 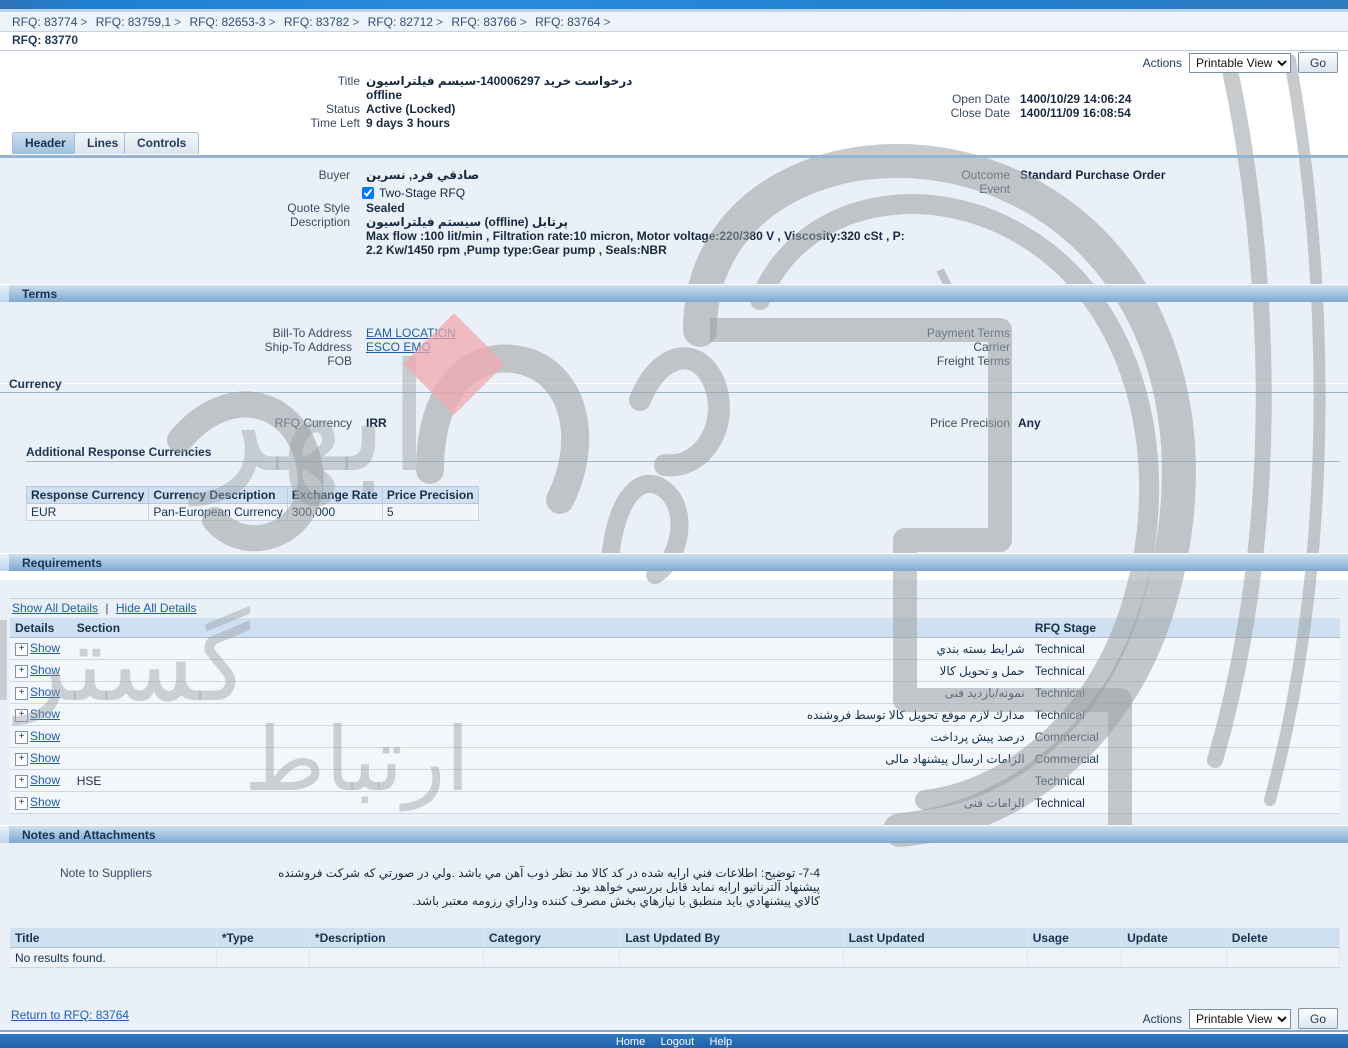 What do you see at coordinates (55, 608) in the screenshot?
I see `show-all-details-link: Show All Details` at bounding box center [55, 608].